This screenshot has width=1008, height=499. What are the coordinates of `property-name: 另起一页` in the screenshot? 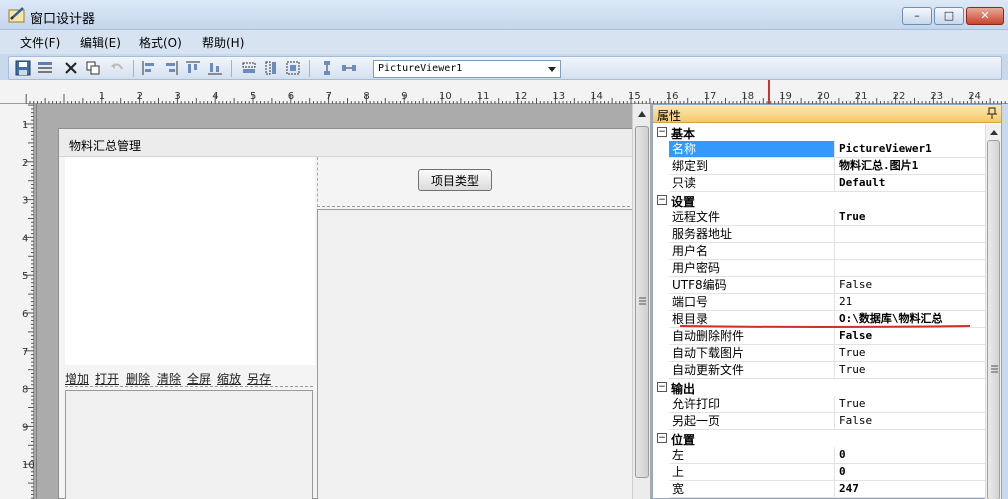 It's located at (752, 421).